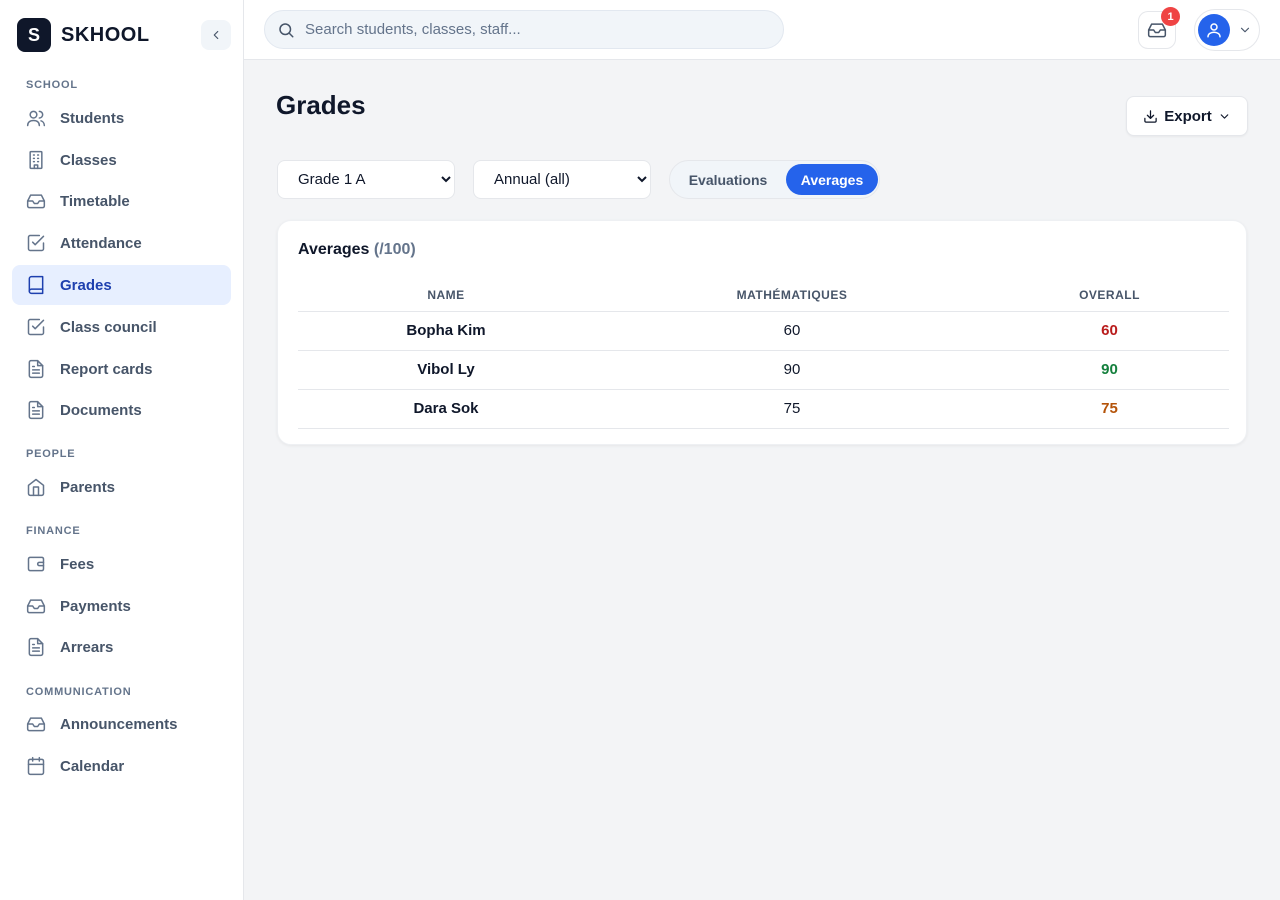 The height and width of the screenshot is (900, 1280). I want to click on calendar-icon, so click(36, 766).